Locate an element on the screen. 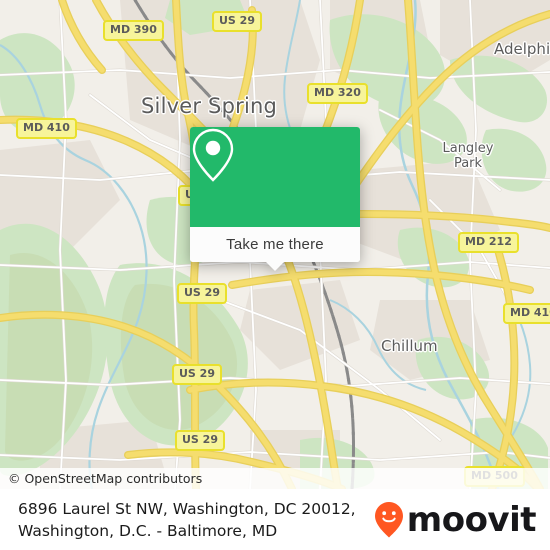 The image size is (550, 550). address-line-2: Washington, D.C. - Baltimore, MD is located at coordinates (148, 530).